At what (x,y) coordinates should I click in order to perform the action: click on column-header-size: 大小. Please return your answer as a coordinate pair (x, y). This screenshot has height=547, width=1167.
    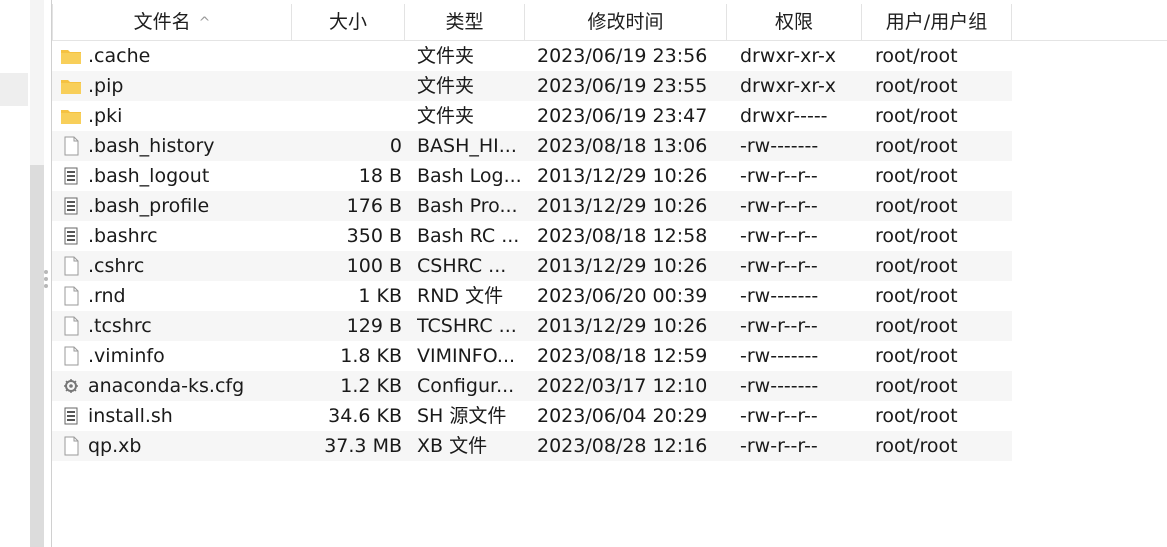
    Looking at the image, I should click on (348, 22).